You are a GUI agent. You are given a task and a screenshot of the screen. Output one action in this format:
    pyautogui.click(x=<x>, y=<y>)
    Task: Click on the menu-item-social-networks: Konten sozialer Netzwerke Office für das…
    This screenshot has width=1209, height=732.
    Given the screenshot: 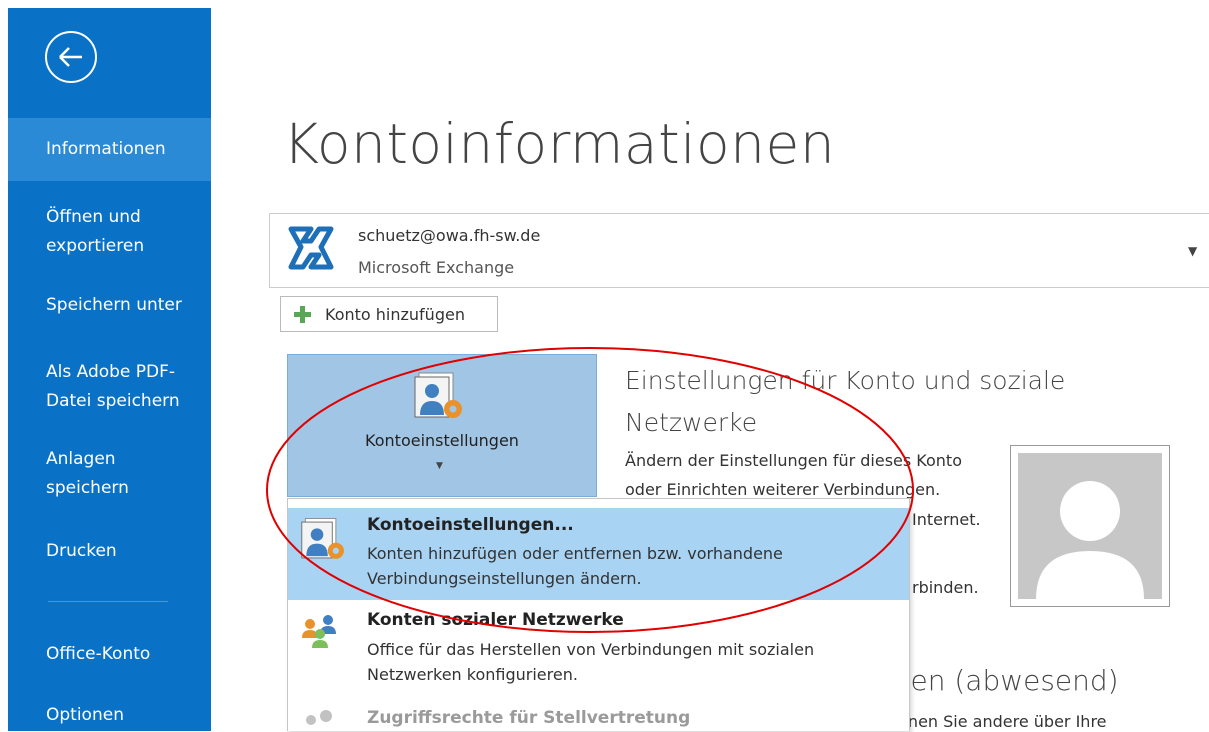 What is the action you would take?
    pyautogui.click(x=598, y=648)
    